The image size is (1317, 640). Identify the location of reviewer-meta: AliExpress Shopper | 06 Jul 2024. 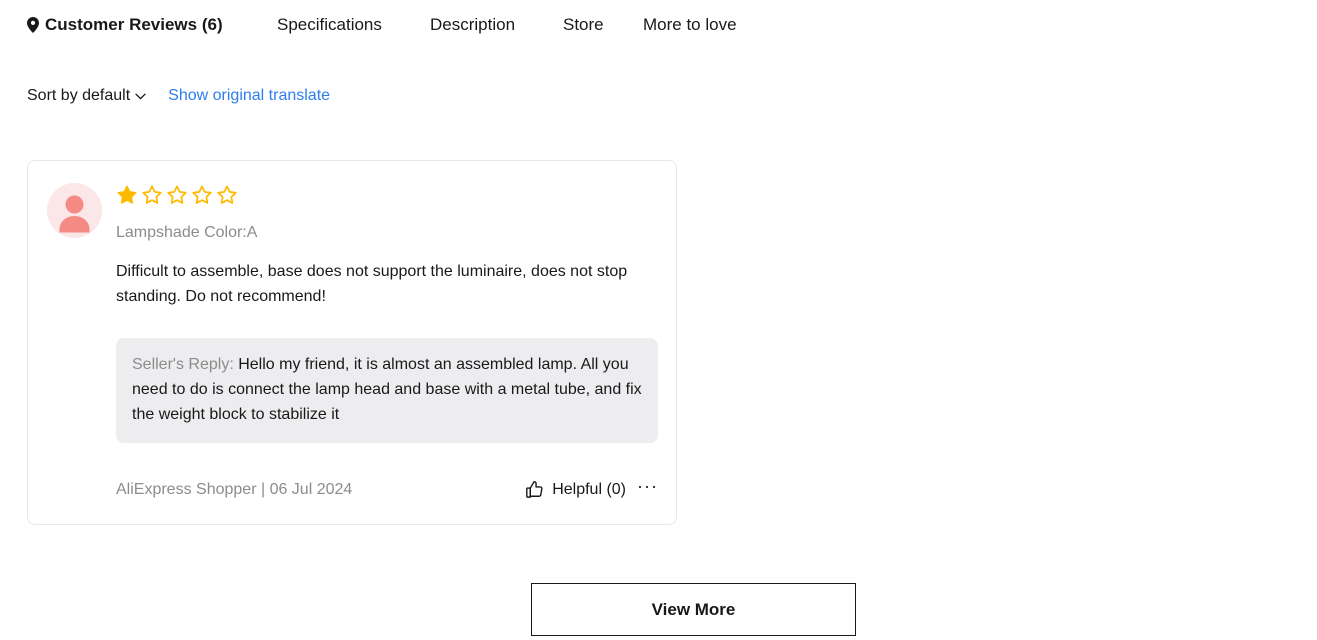
(234, 489).